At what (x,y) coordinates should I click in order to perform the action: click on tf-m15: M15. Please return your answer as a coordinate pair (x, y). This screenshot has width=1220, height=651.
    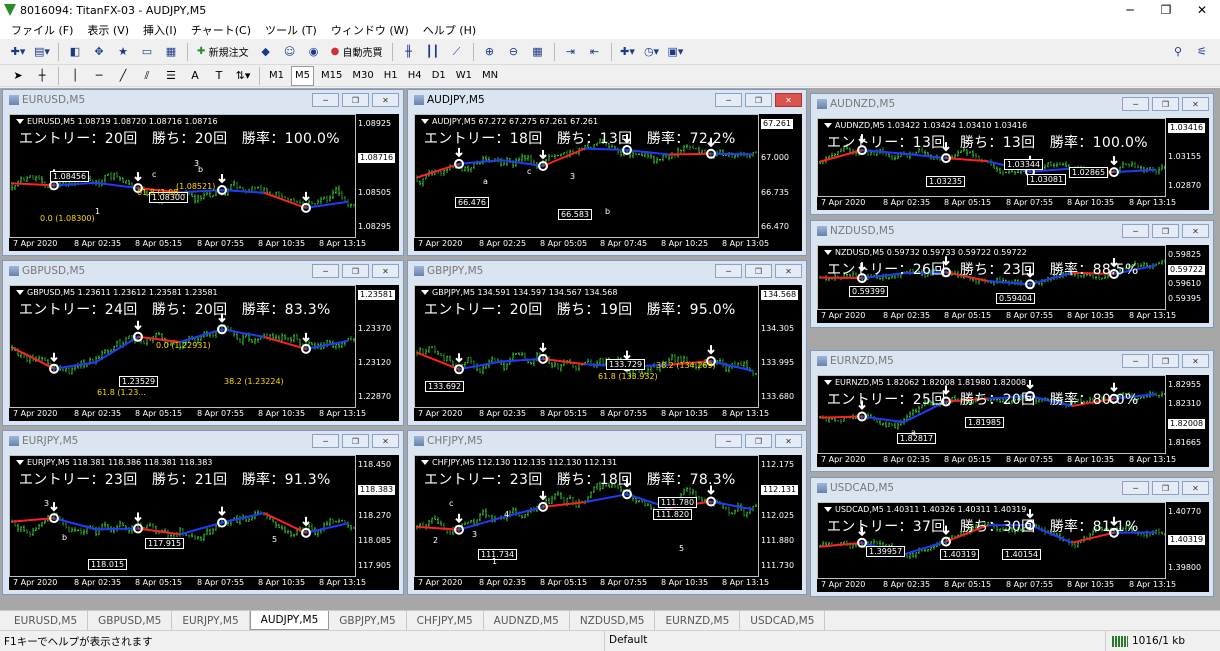
    Looking at the image, I should click on (331, 76).